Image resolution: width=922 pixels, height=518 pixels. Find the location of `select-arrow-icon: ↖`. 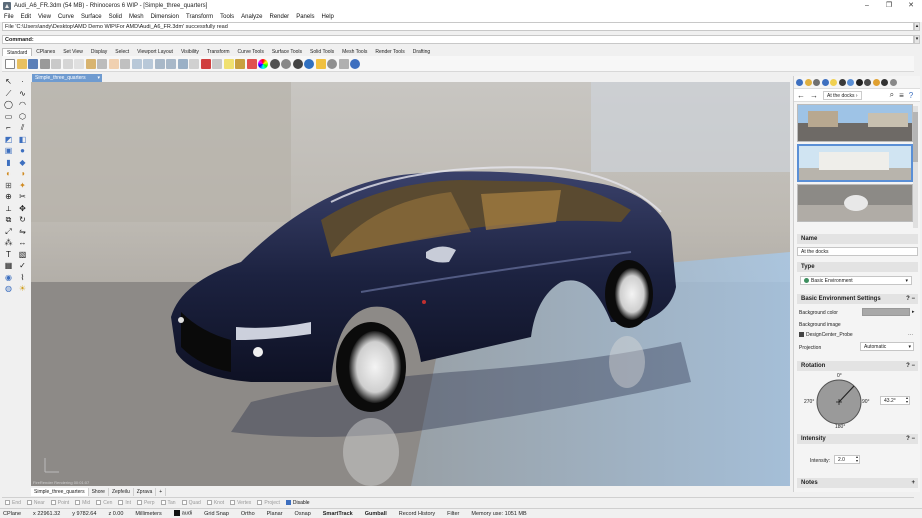

select-arrow-icon: ↖ is located at coordinates (8, 82).